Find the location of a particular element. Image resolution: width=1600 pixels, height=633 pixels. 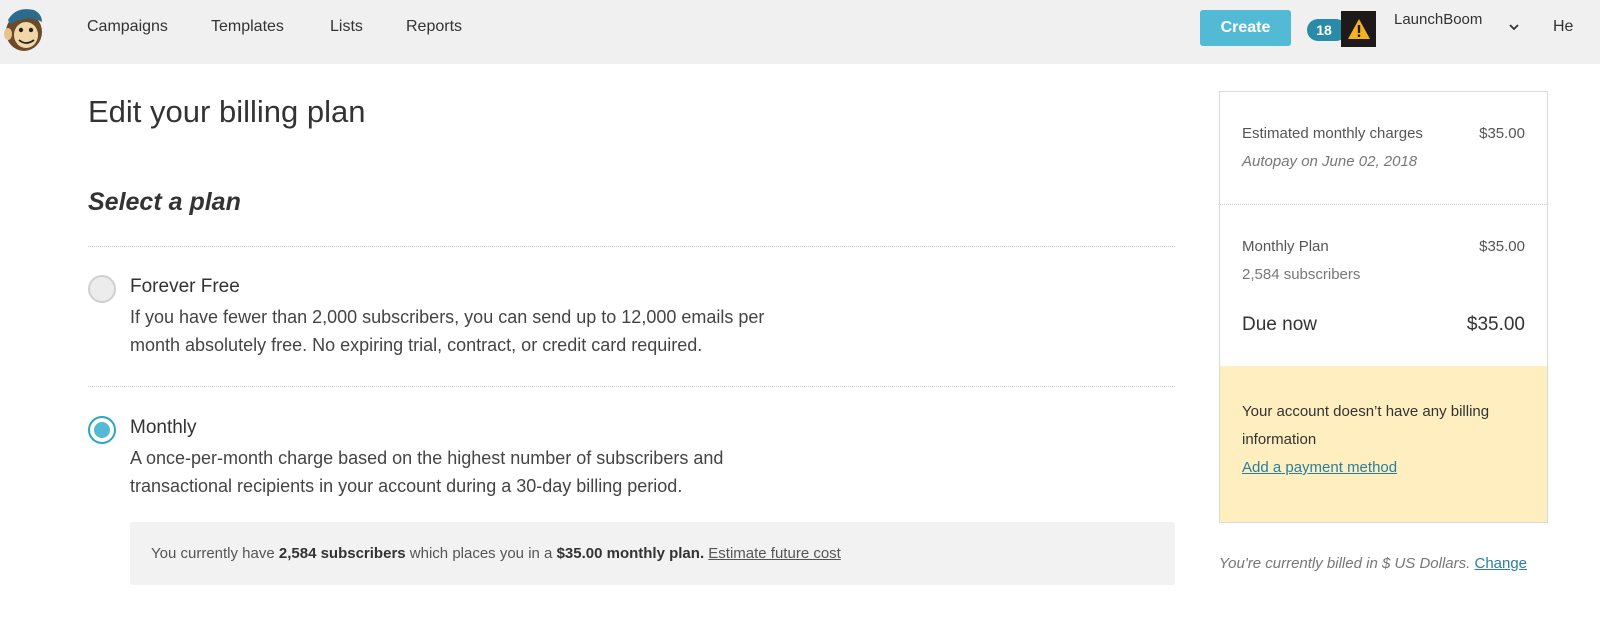

monthly-plan-row: Monthly Plan $35.00 is located at coordinates (1383, 246).